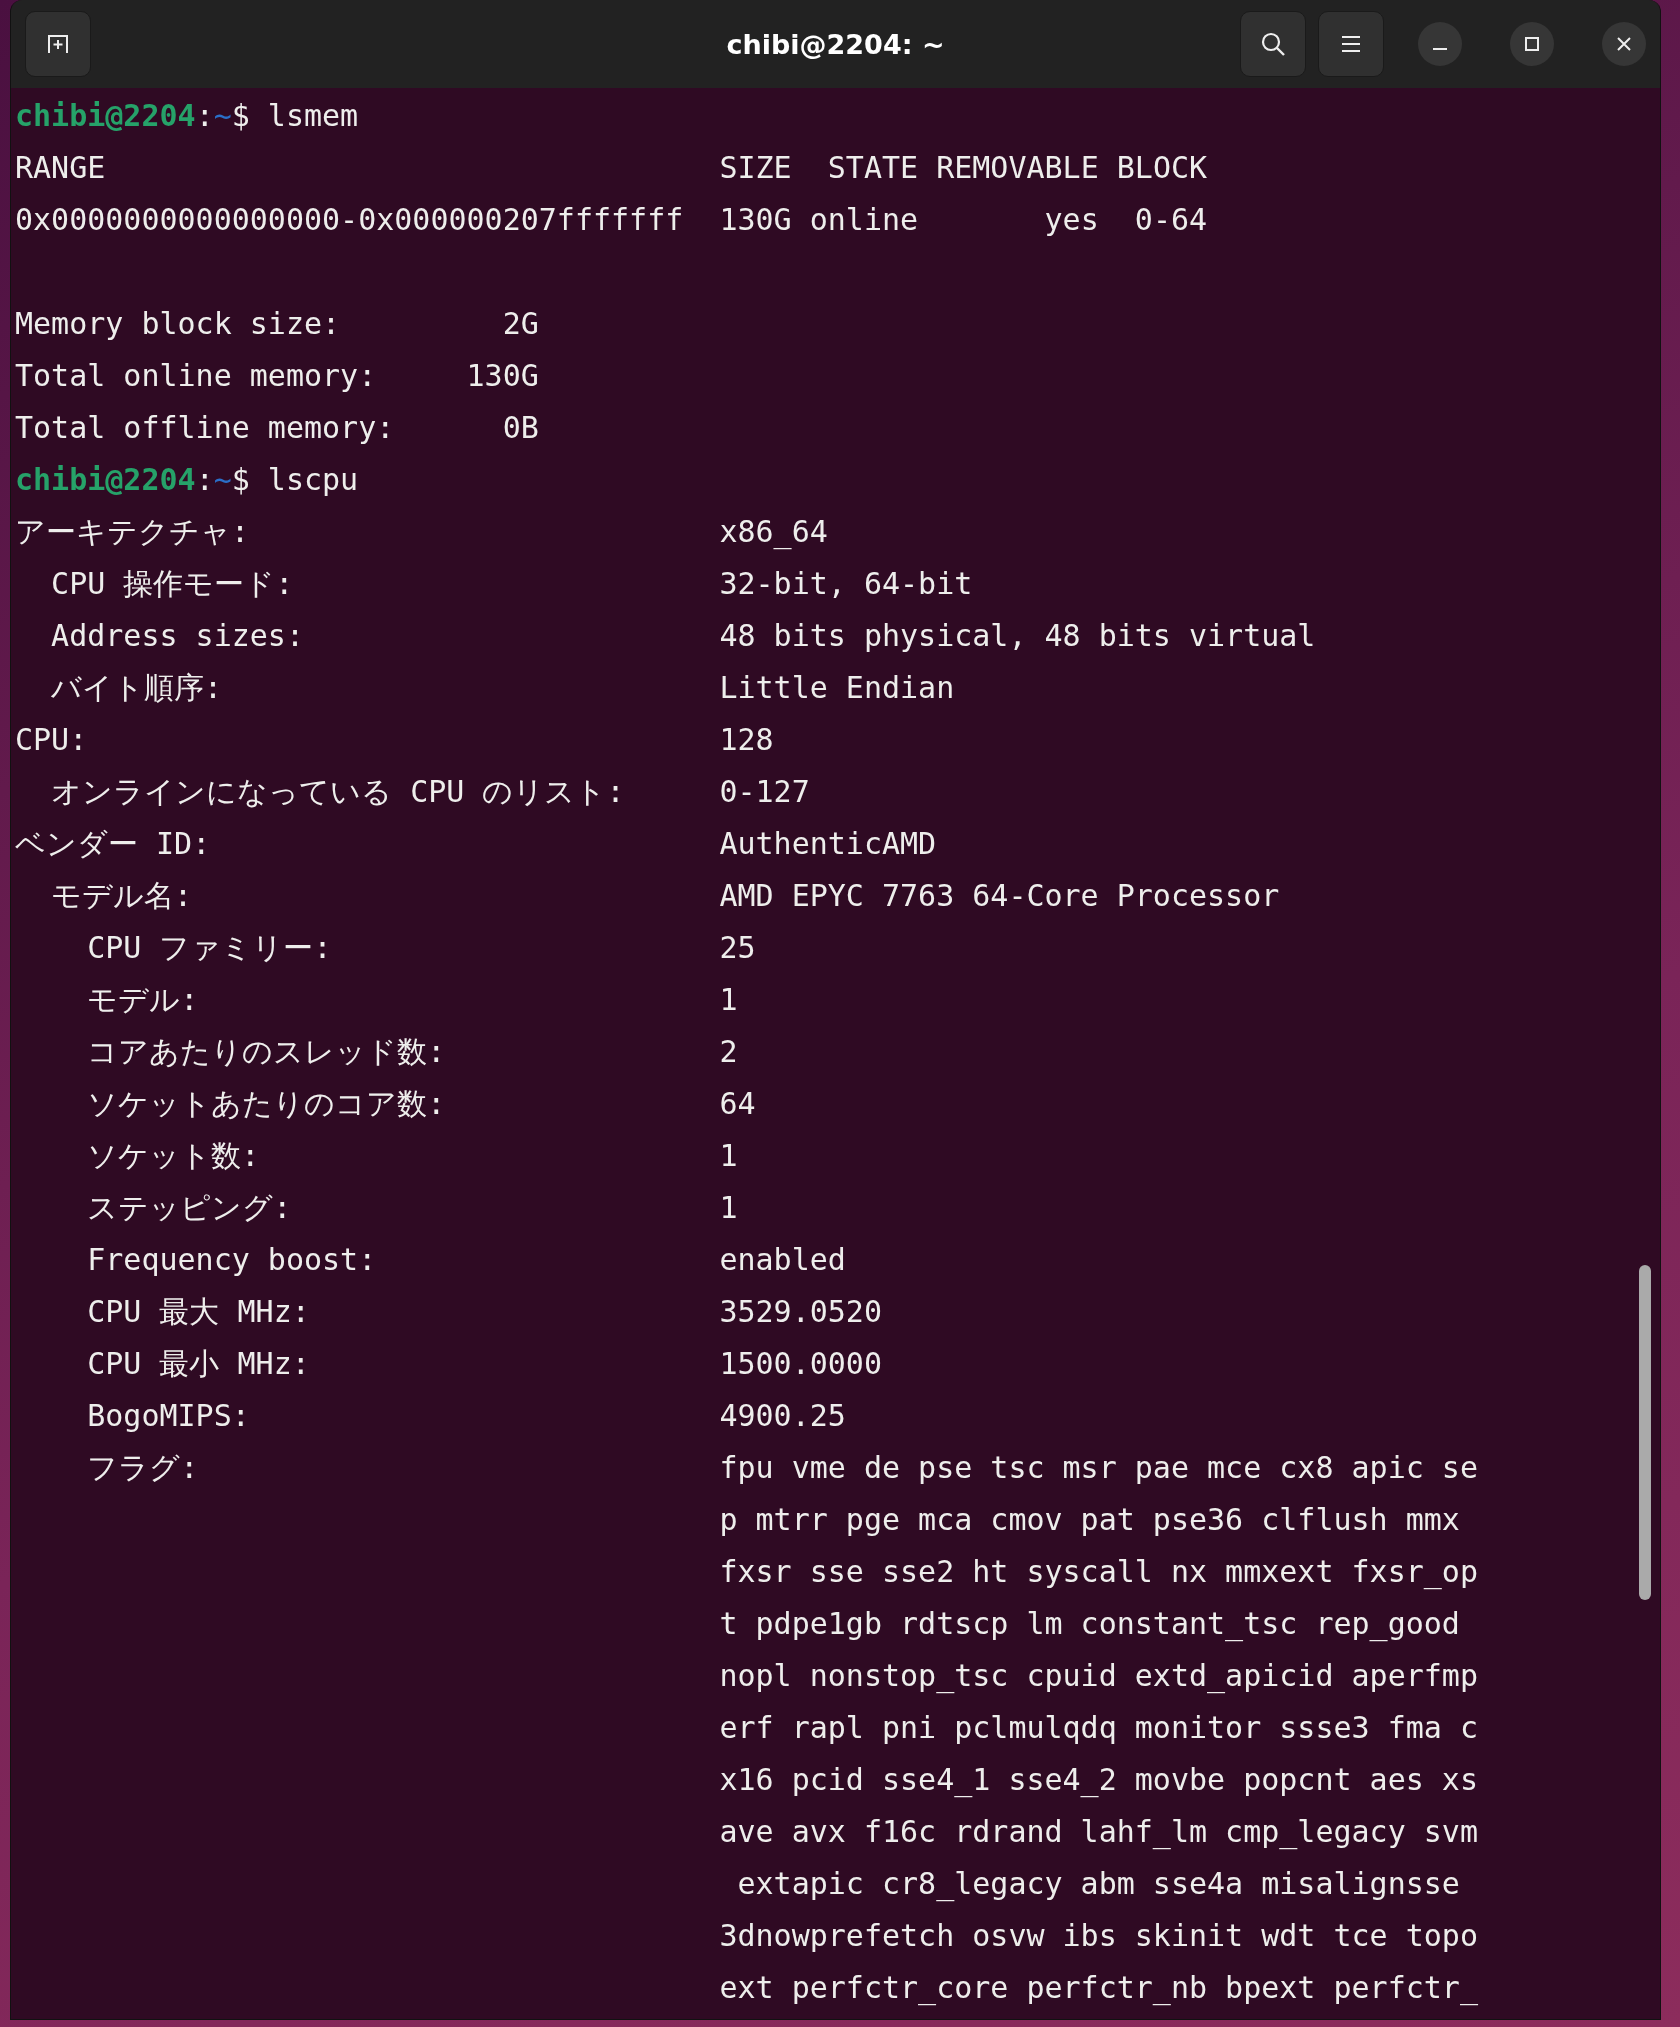  What do you see at coordinates (737, 1104) in the screenshot?
I see `field-value: 64` at bounding box center [737, 1104].